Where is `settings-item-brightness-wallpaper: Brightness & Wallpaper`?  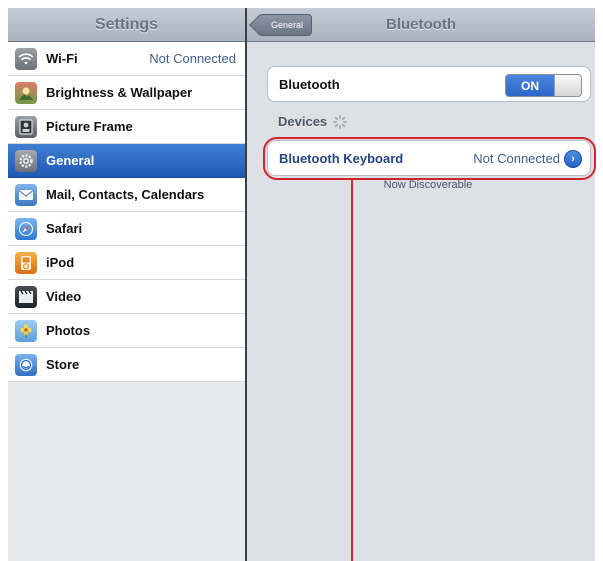 settings-item-brightness-wallpaper: Brightness & Wallpaper is located at coordinates (126, 93).